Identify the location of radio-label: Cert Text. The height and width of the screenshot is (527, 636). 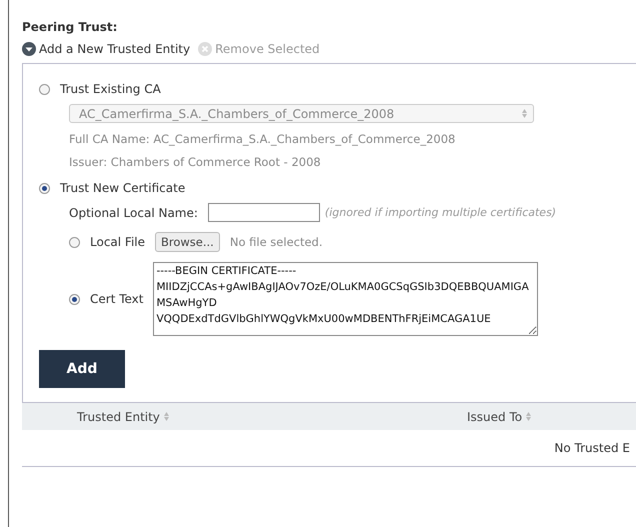
(117, 299).